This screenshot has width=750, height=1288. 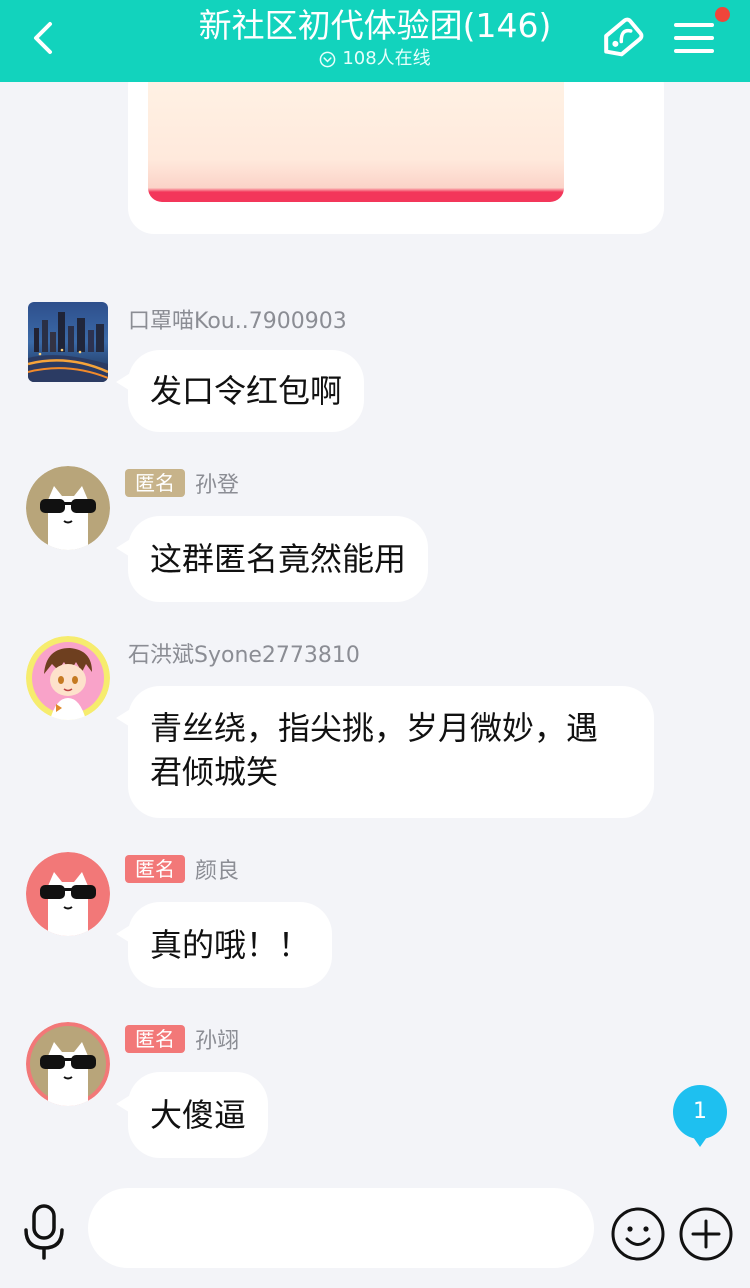 What do you see at coordinates (638, 1234) in the screenshot?
I see `emoji-icon` at bounding box center [638, 1234].